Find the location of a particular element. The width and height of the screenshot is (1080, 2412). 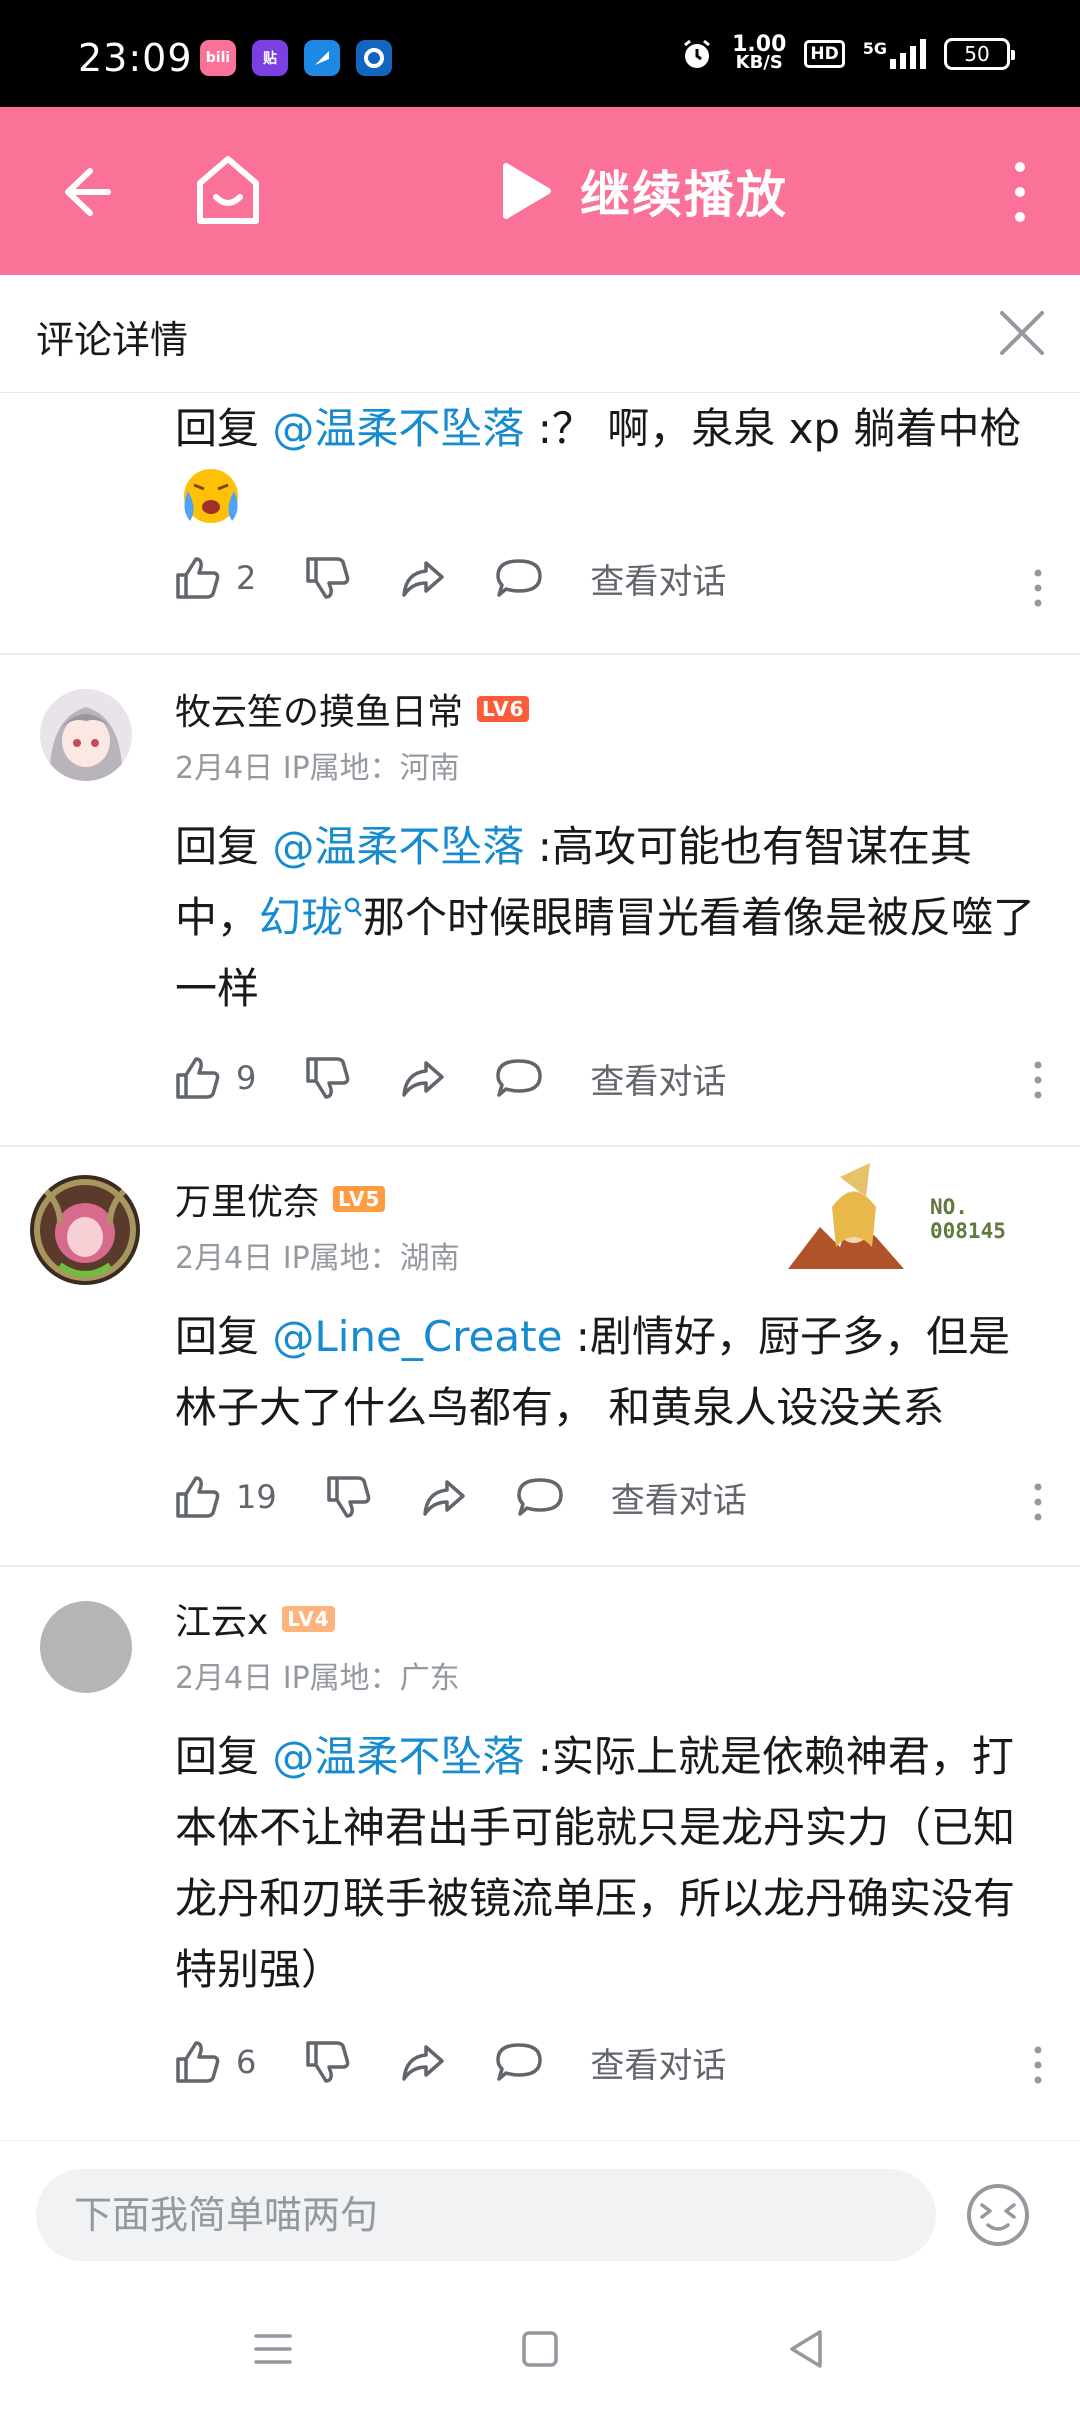

bilibili-app-icon: bili is located at coordinates (218, 58).